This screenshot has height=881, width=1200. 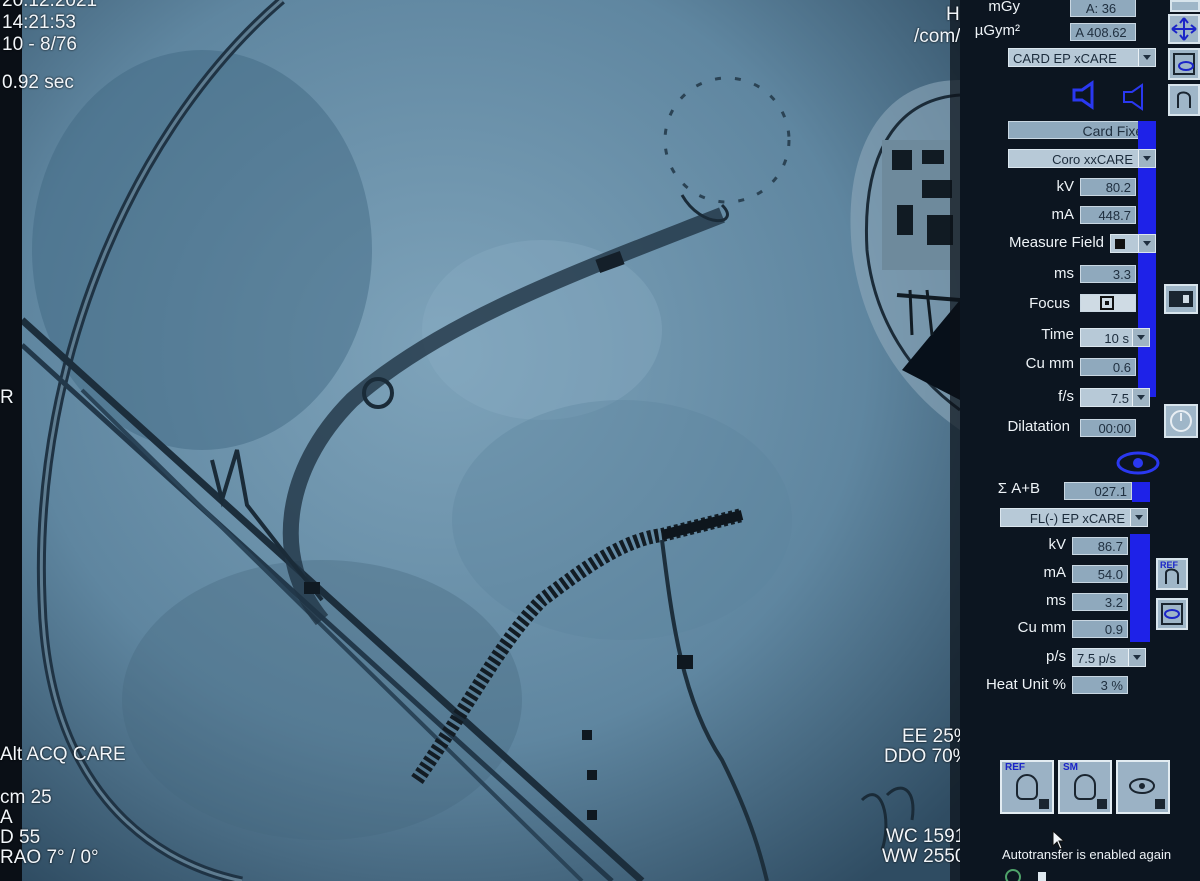 I want to click on fluoro-cu-value: 0.9, so click(x=1100, y=629).